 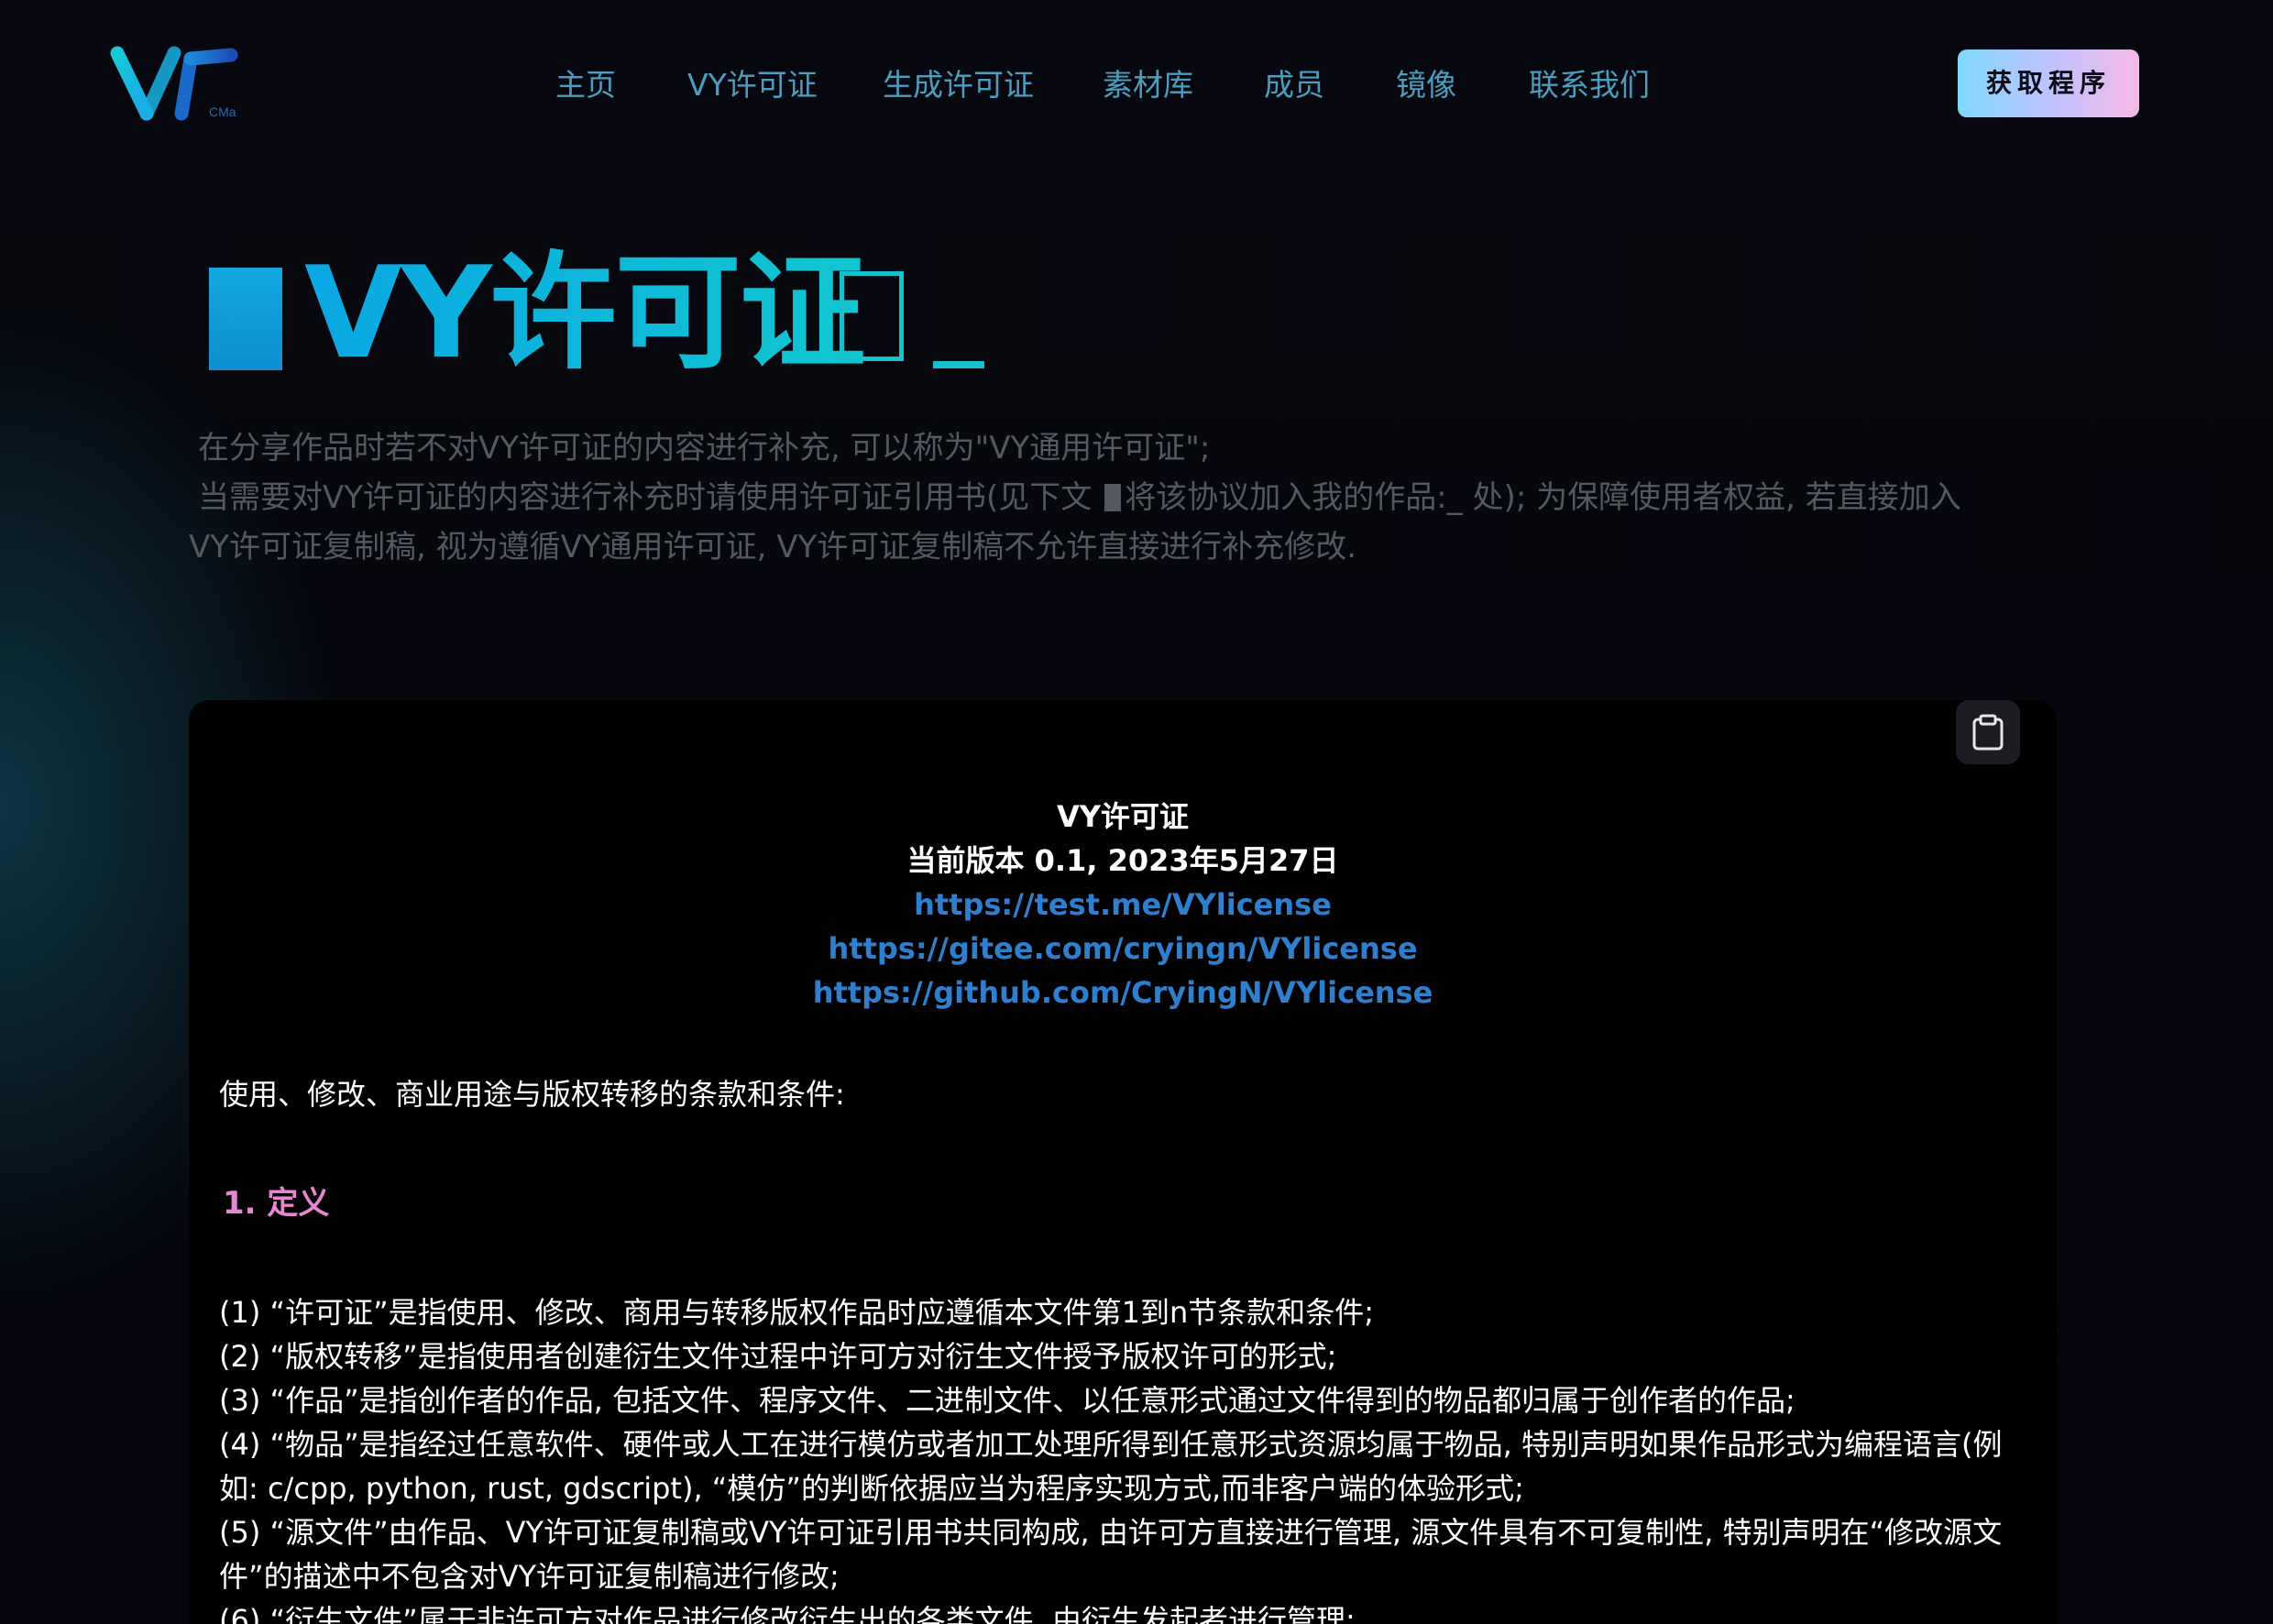 What do you see at coordinates (958, 85) in the screenshot?
I see `nav-item-generate-license: 生成许可证` at bounding box center [958, 85].